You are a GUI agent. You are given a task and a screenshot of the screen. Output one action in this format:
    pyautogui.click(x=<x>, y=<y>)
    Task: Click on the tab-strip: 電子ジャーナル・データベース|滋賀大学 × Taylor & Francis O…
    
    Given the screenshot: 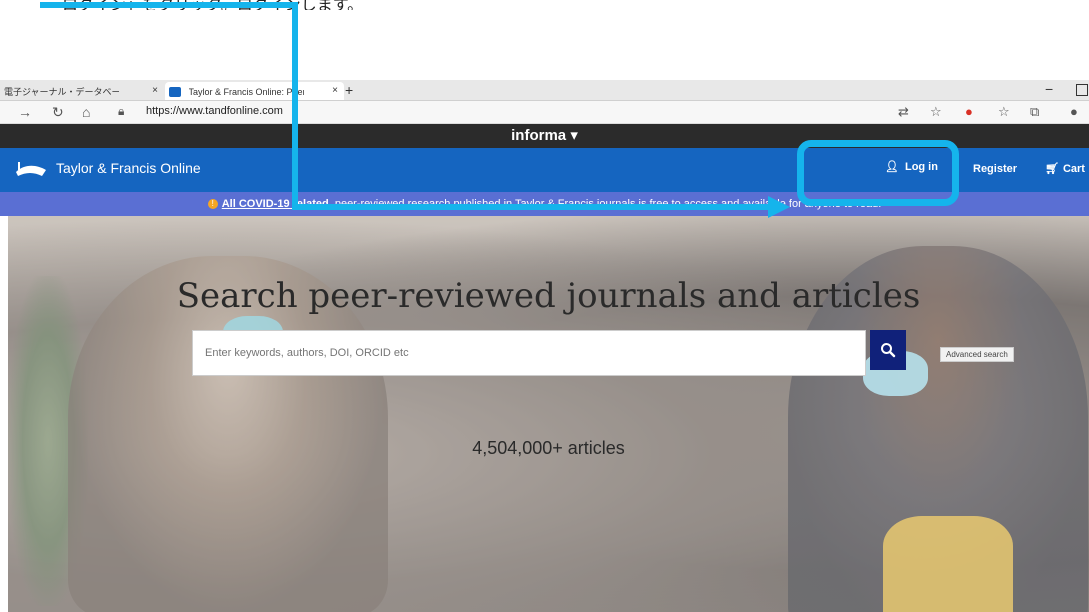 What is the action you would take?
    pyautogui.click(x=544, y=90)
    